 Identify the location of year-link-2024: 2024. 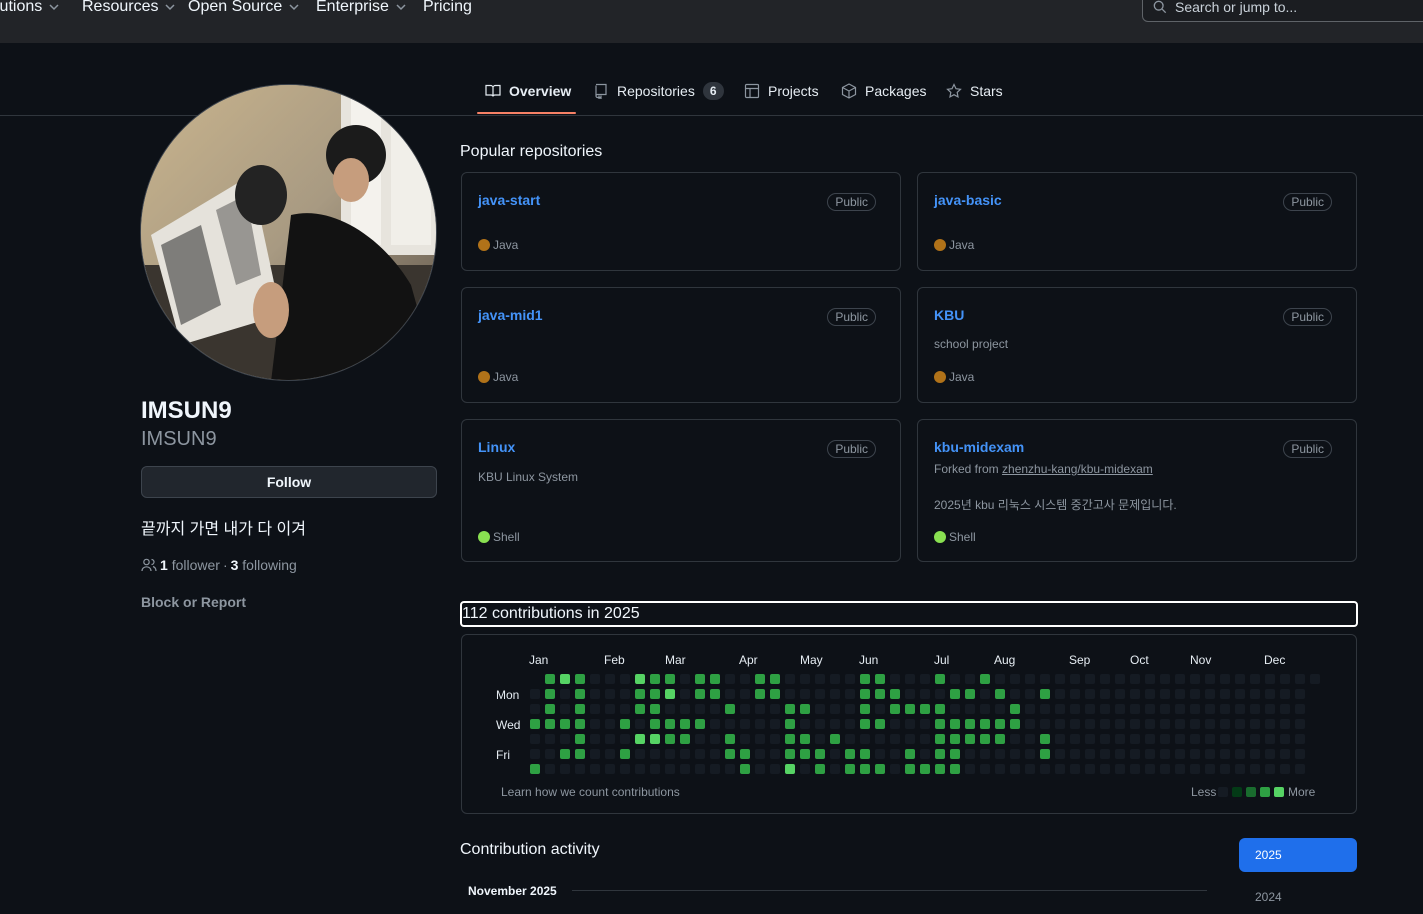
(1268, 897).